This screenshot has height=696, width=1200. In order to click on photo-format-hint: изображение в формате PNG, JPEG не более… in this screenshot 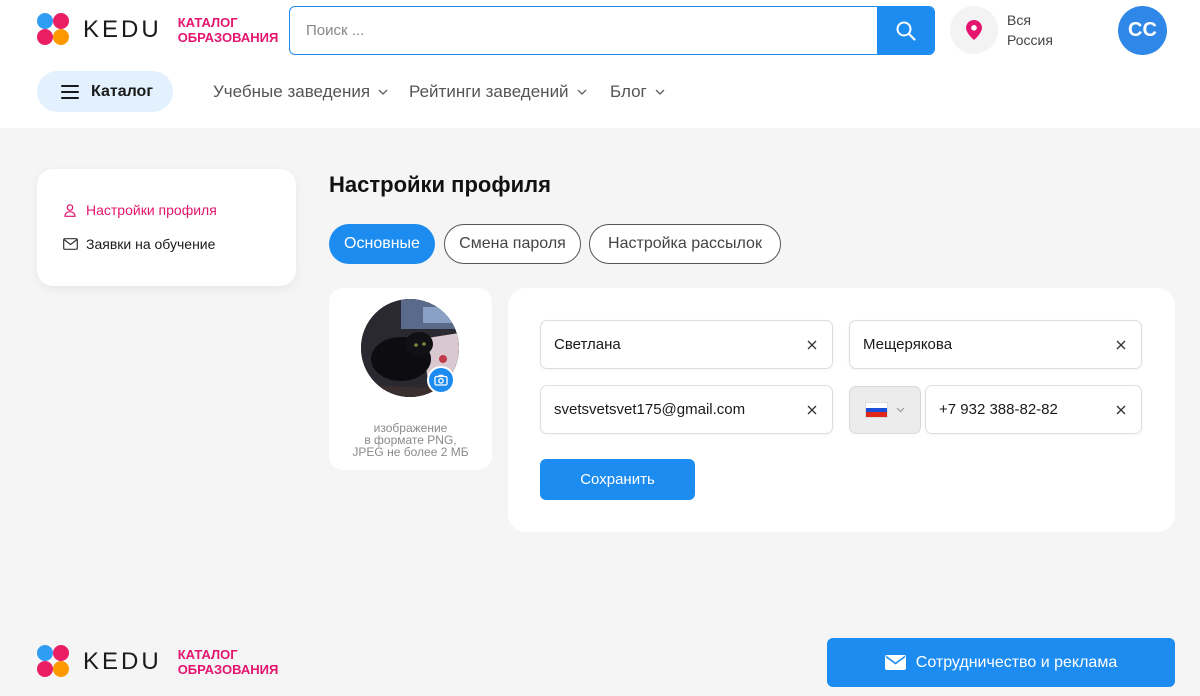, I will do `click(410, 440)`.